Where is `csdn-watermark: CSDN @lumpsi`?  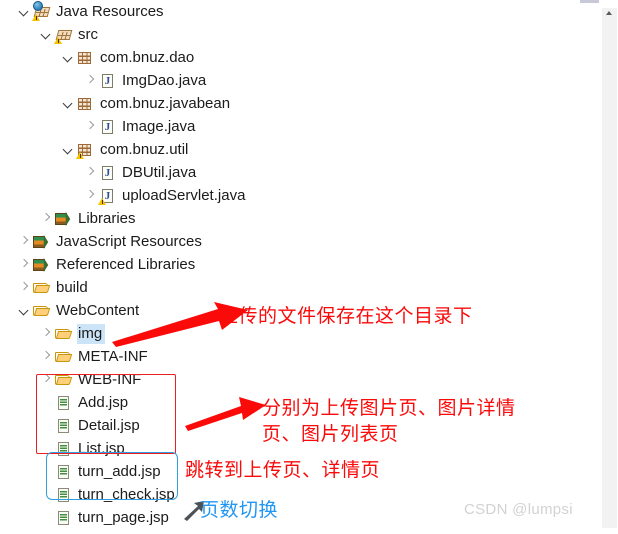 csdn-watermark: CSDN @lumpsi is located at coordinates (518, 509).